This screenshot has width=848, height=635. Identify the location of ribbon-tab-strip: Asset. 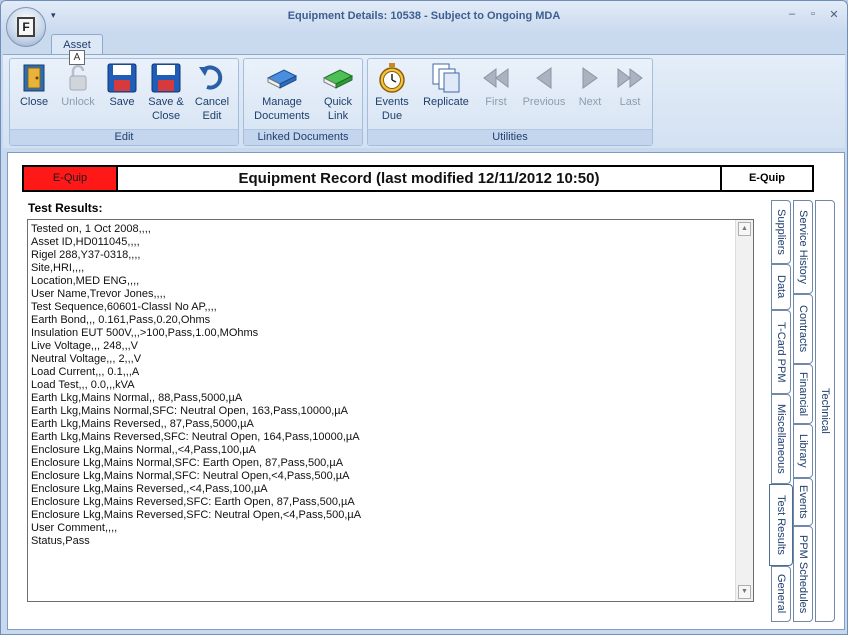
(424, 44).